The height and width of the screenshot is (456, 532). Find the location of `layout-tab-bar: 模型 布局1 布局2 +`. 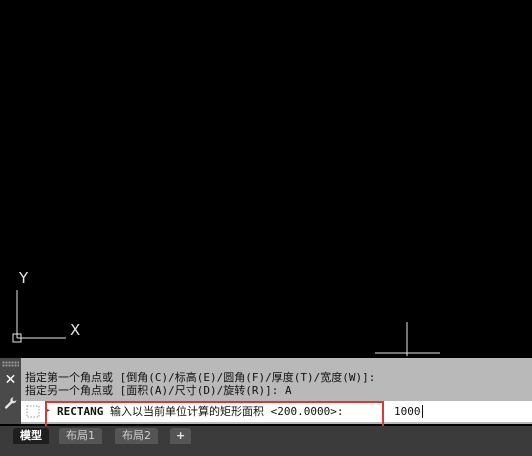

layout-tab-bar: 模型 布局1 布局2 + is located at coordinates (266, 441).